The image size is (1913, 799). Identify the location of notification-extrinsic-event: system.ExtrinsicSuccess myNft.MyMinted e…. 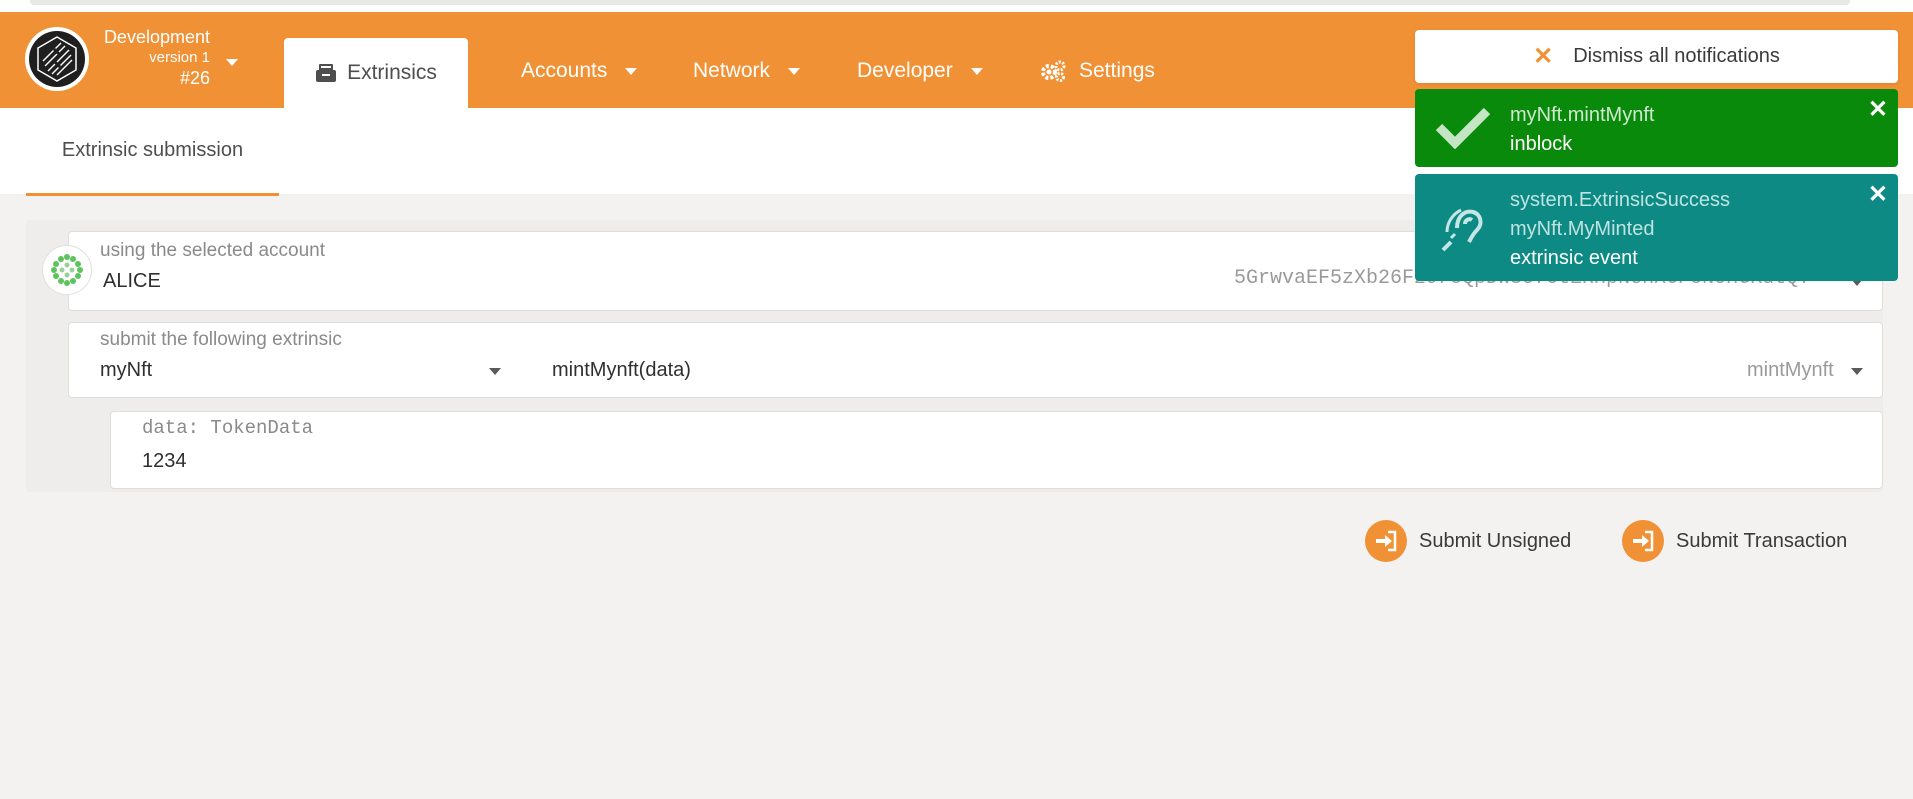
(1656, 227).